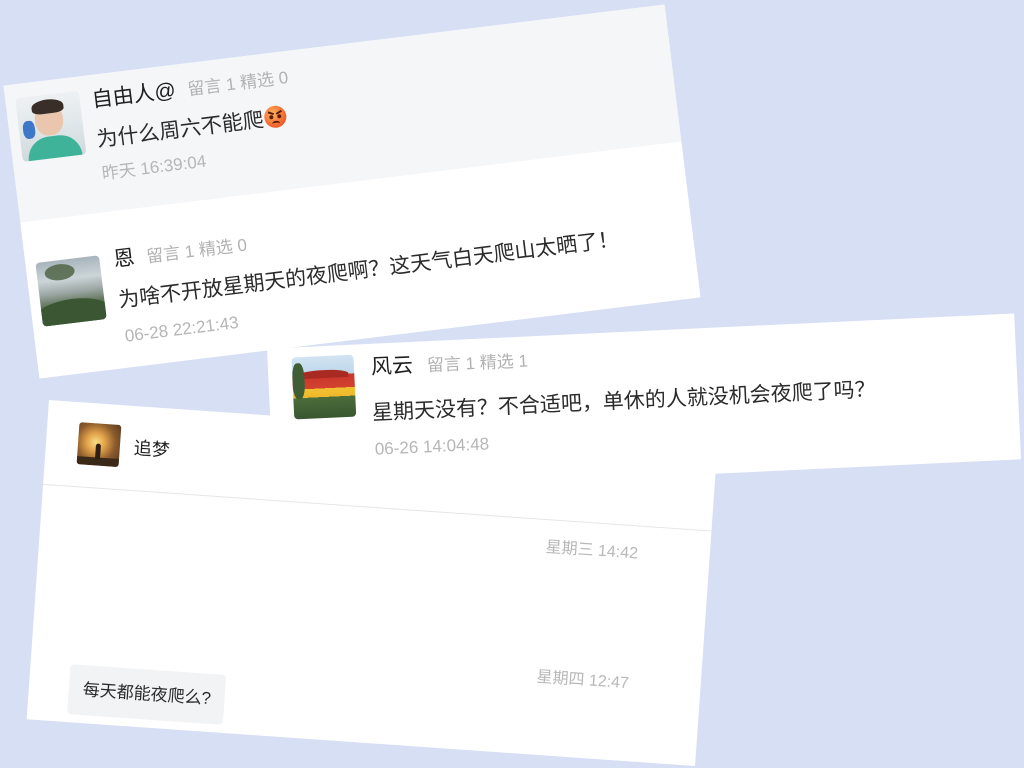  I want to click on comment-author-name: 恩, so click(124, 259).